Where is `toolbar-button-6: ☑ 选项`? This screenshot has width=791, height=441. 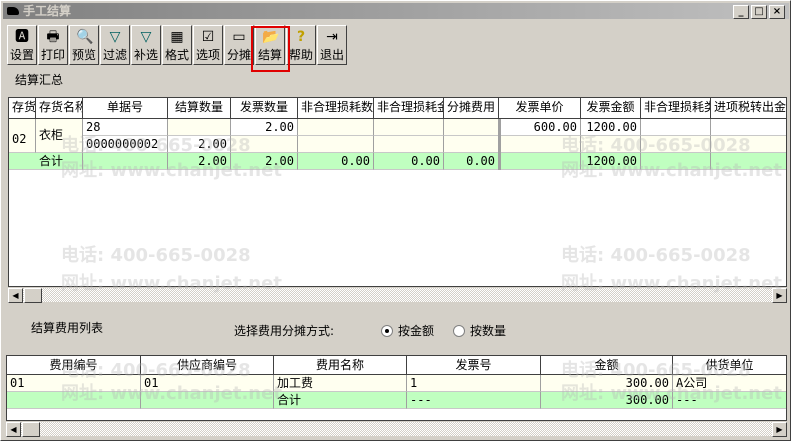
toolbar-button-6: ☑ 选项 is located at coordinates (208, 45).